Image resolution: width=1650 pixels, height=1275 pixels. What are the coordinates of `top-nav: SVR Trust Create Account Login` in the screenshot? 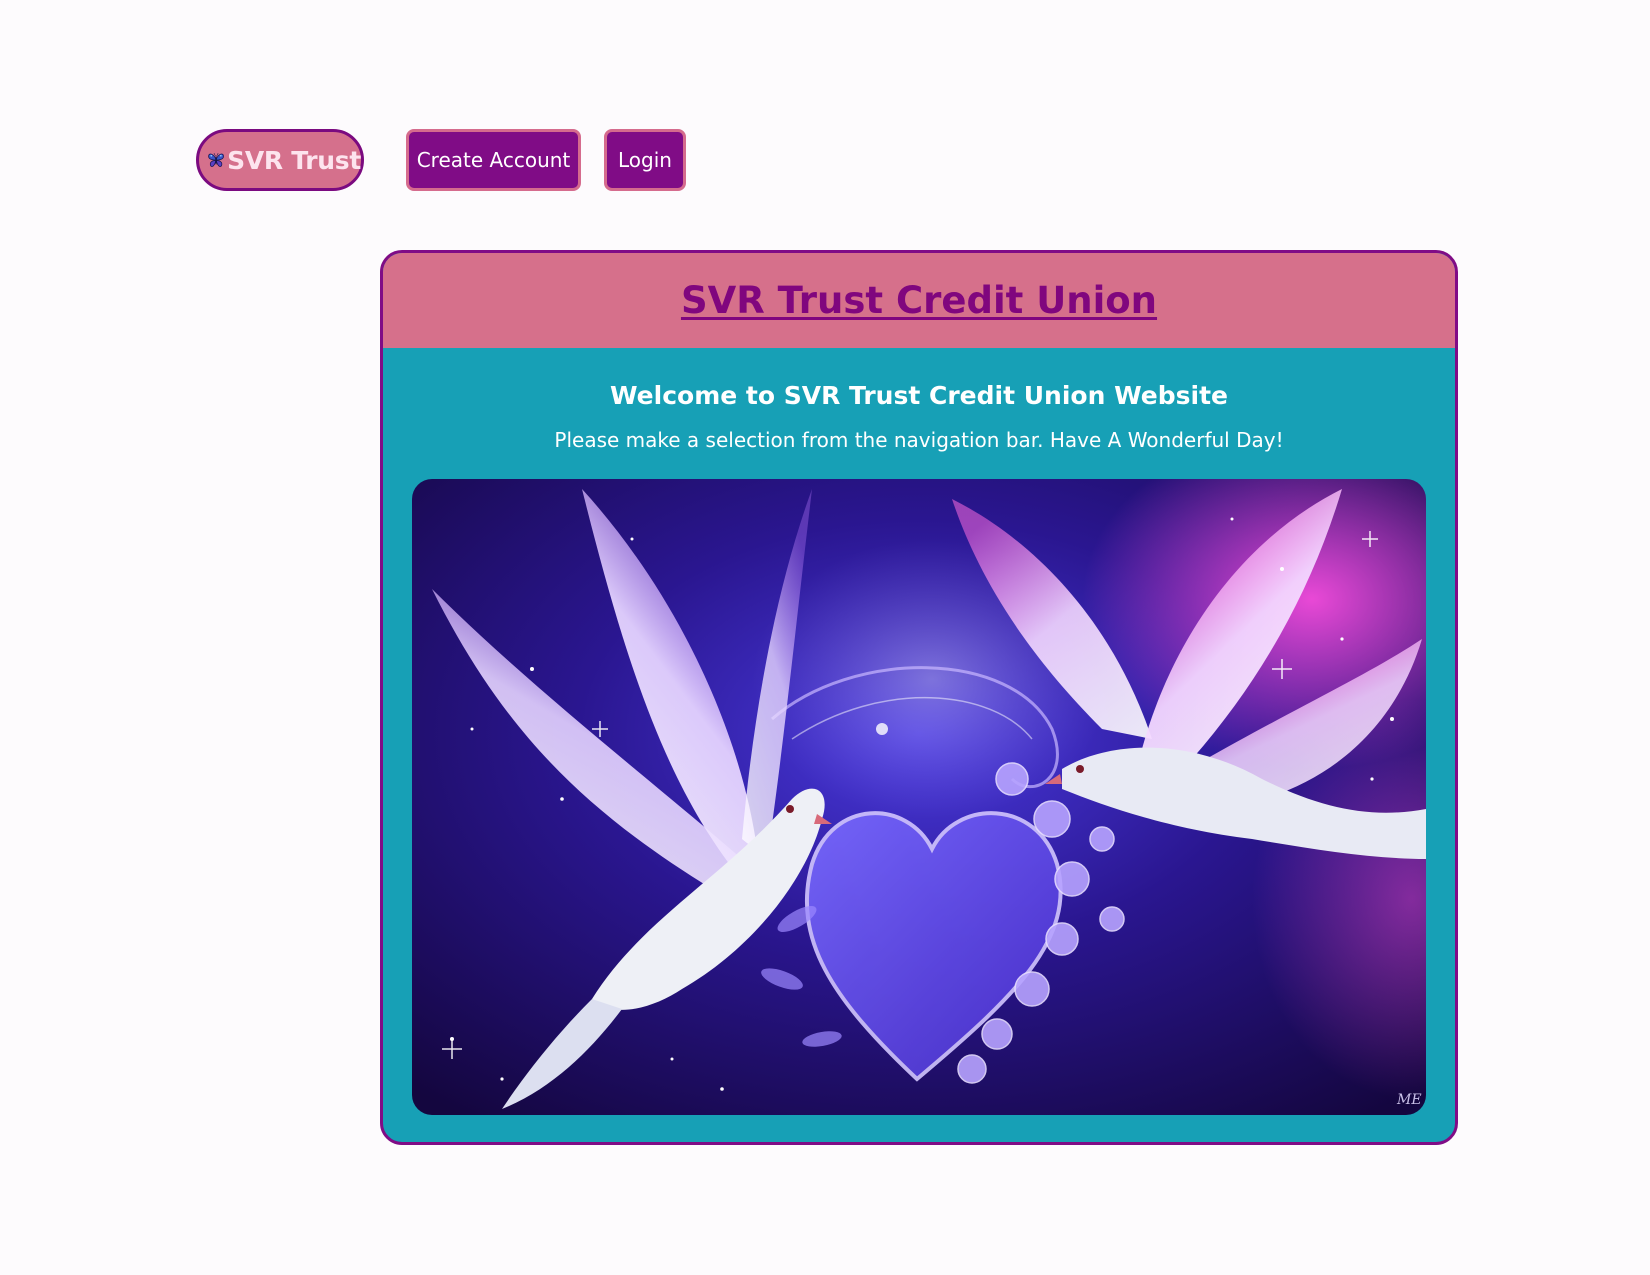 It's located at (441, 160).